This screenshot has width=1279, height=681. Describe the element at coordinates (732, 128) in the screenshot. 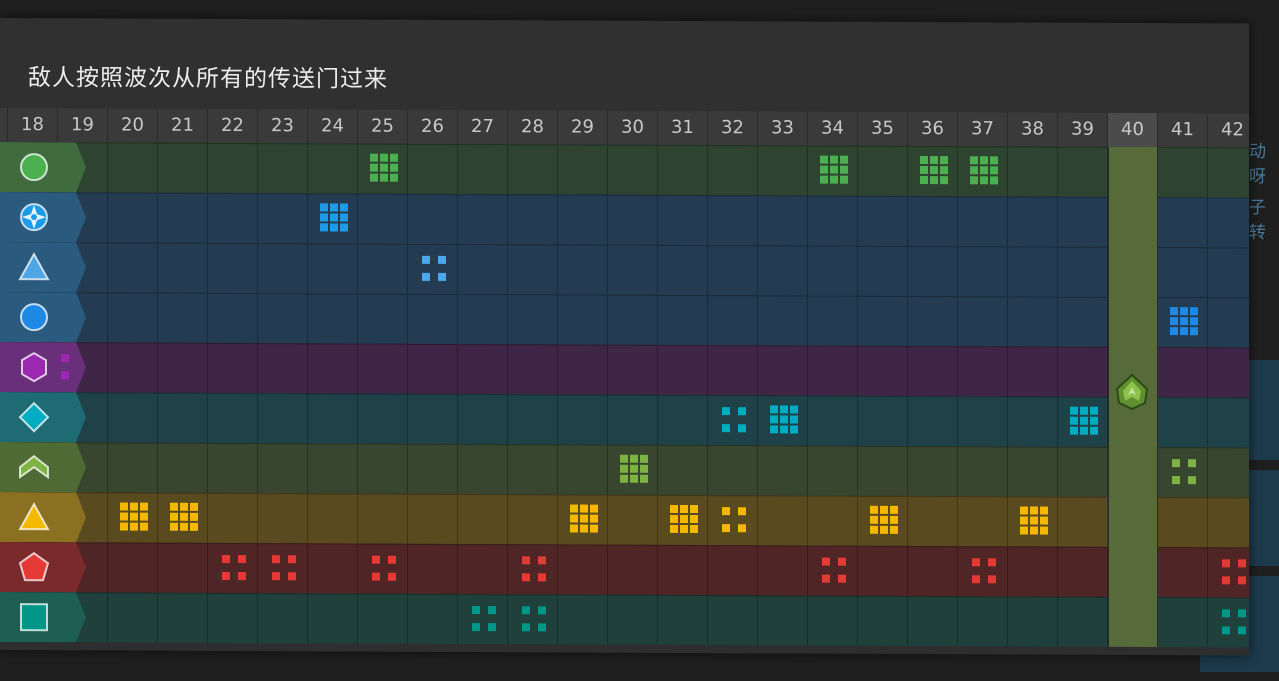

I see `wave-number-label: 32` at that location.